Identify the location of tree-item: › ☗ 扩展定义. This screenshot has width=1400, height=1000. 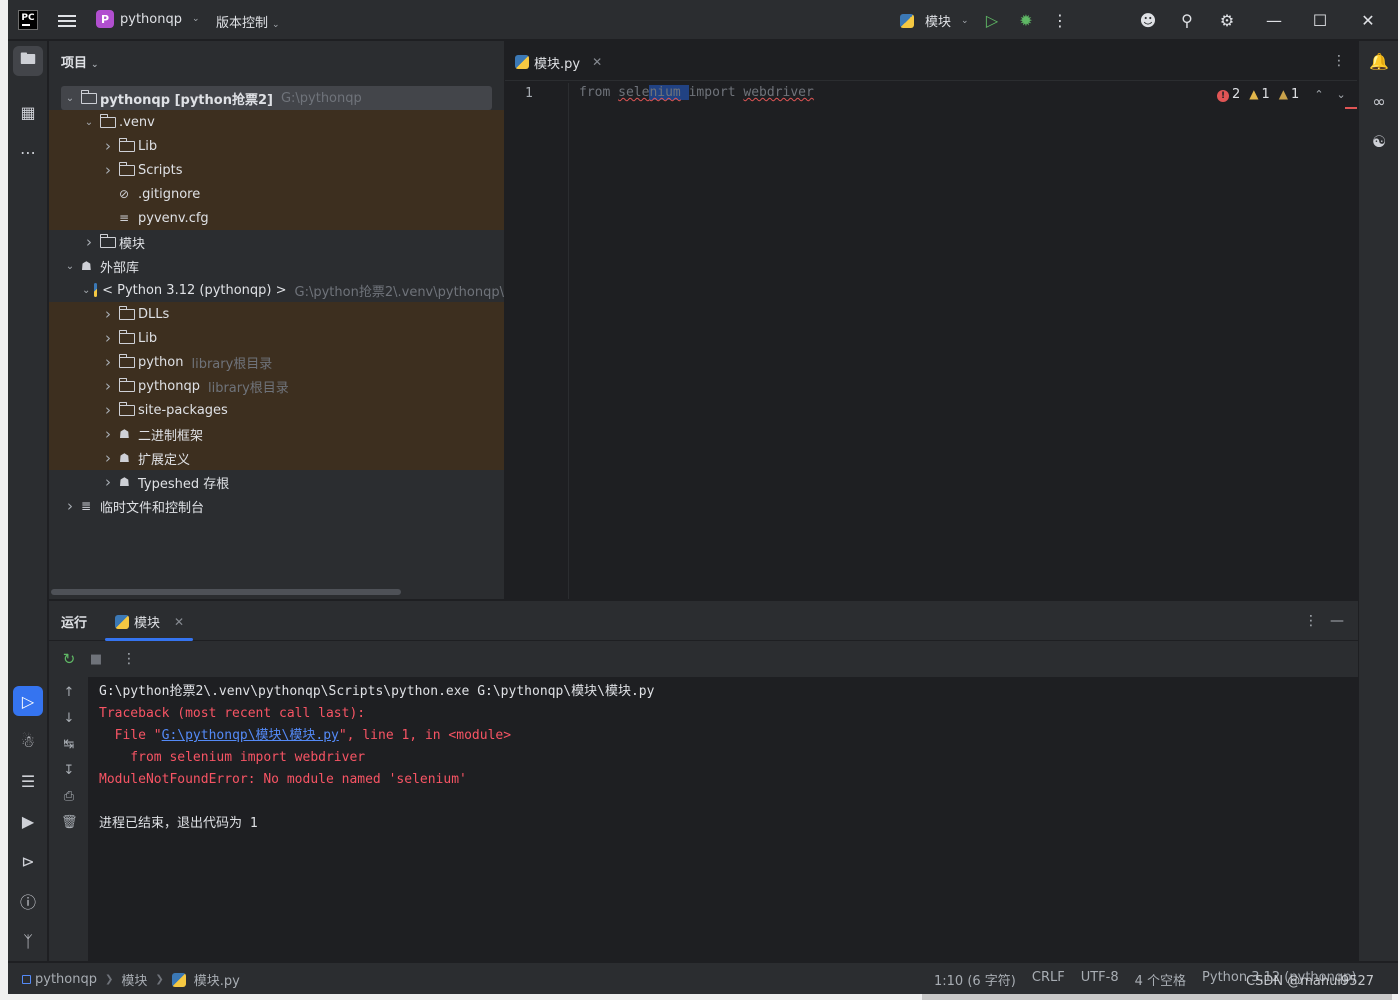
(276, 458).